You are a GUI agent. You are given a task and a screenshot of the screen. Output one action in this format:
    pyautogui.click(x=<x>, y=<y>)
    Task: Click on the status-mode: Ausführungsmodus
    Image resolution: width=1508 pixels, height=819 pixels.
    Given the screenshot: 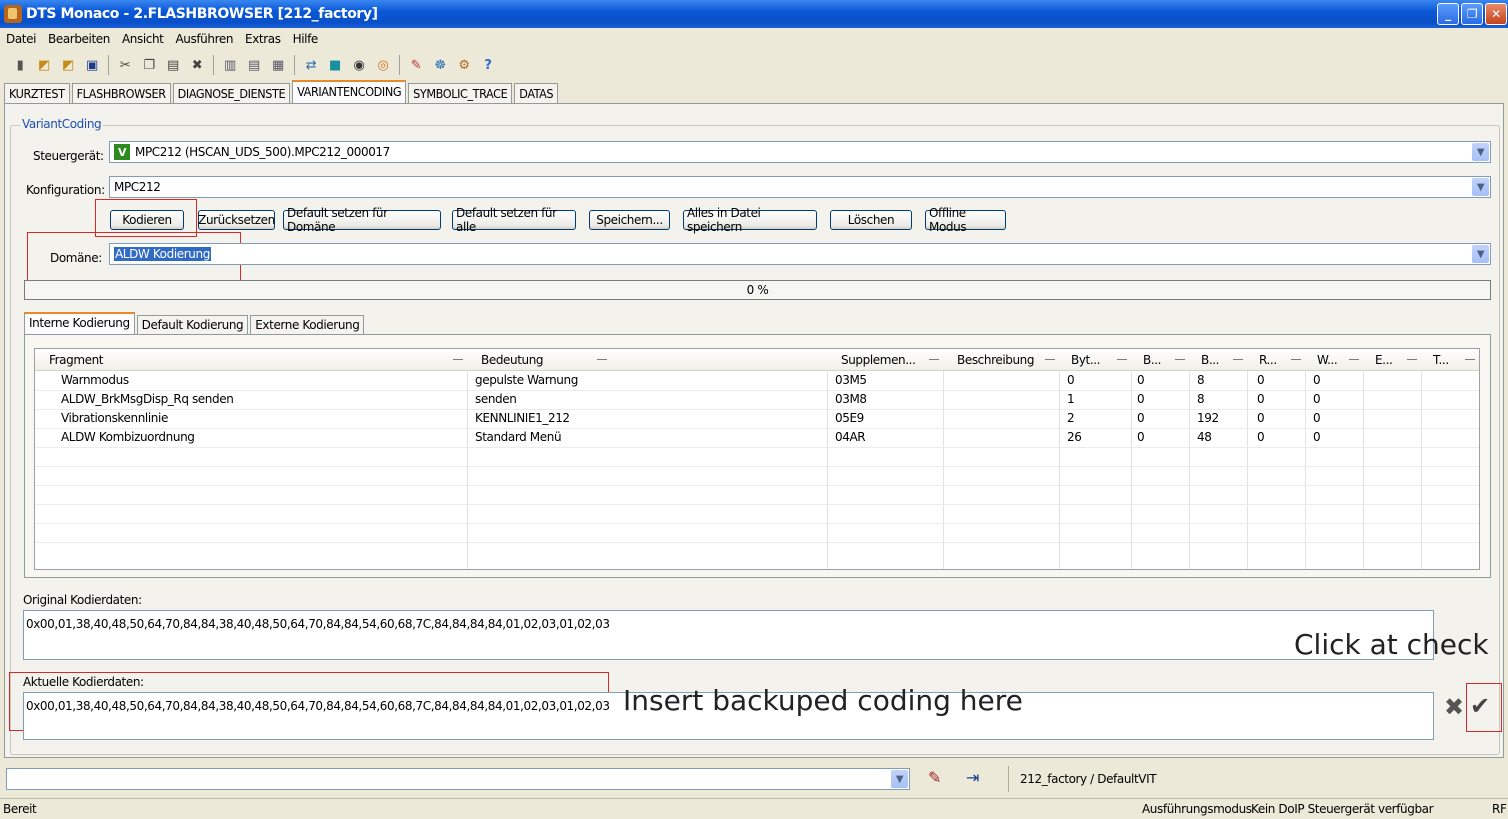 What is the action you would take?
    pyautogui.click(x=1197, y=809)
    